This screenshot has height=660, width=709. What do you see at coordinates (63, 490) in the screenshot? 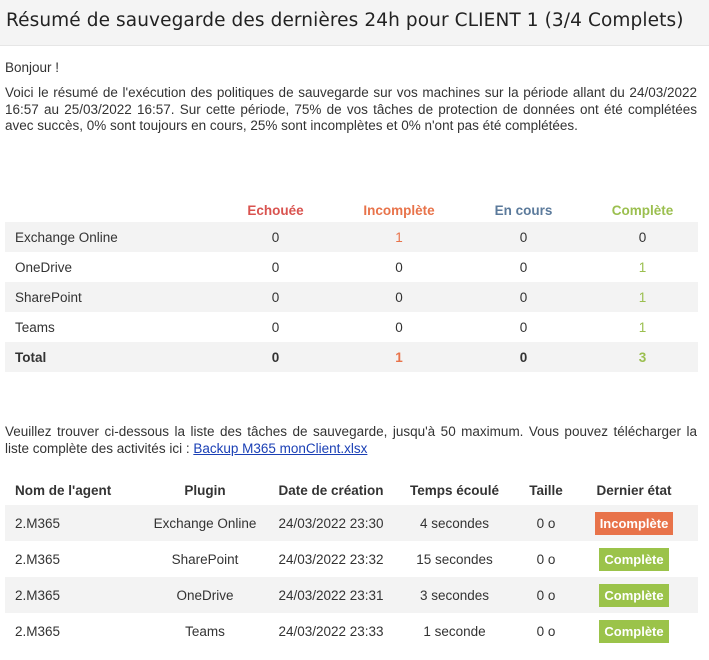
I see `tasks-header-agent: Nom de l'agent` at bounding box center [63, 490].